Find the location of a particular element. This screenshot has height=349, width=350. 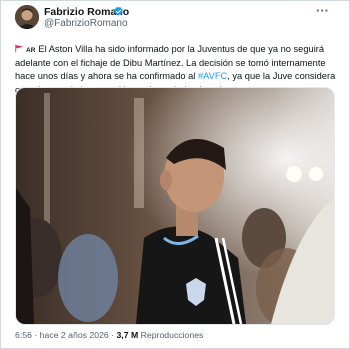

hashtag-link: #AVFC is located at coordinates (212, 76).